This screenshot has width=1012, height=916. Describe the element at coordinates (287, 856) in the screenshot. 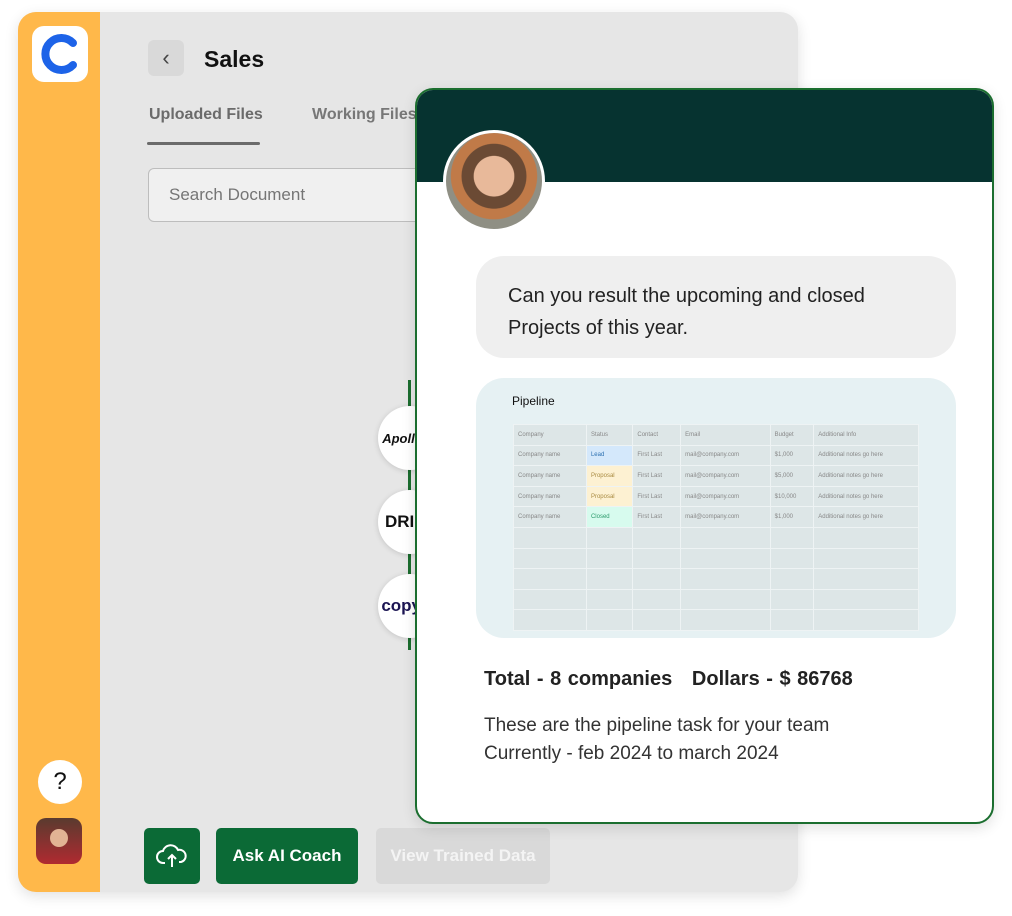

I see `ask-ai-coach-button: Ask AI Coach` at that location.